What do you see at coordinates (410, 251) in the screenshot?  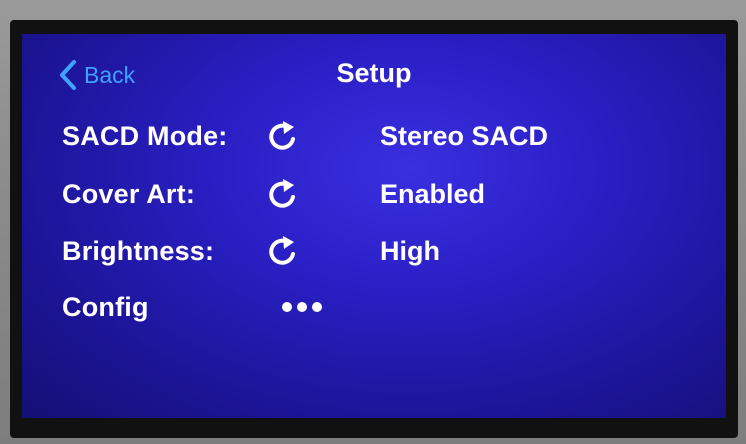 I see `setting-value: High` at bounding box center [410, 251].